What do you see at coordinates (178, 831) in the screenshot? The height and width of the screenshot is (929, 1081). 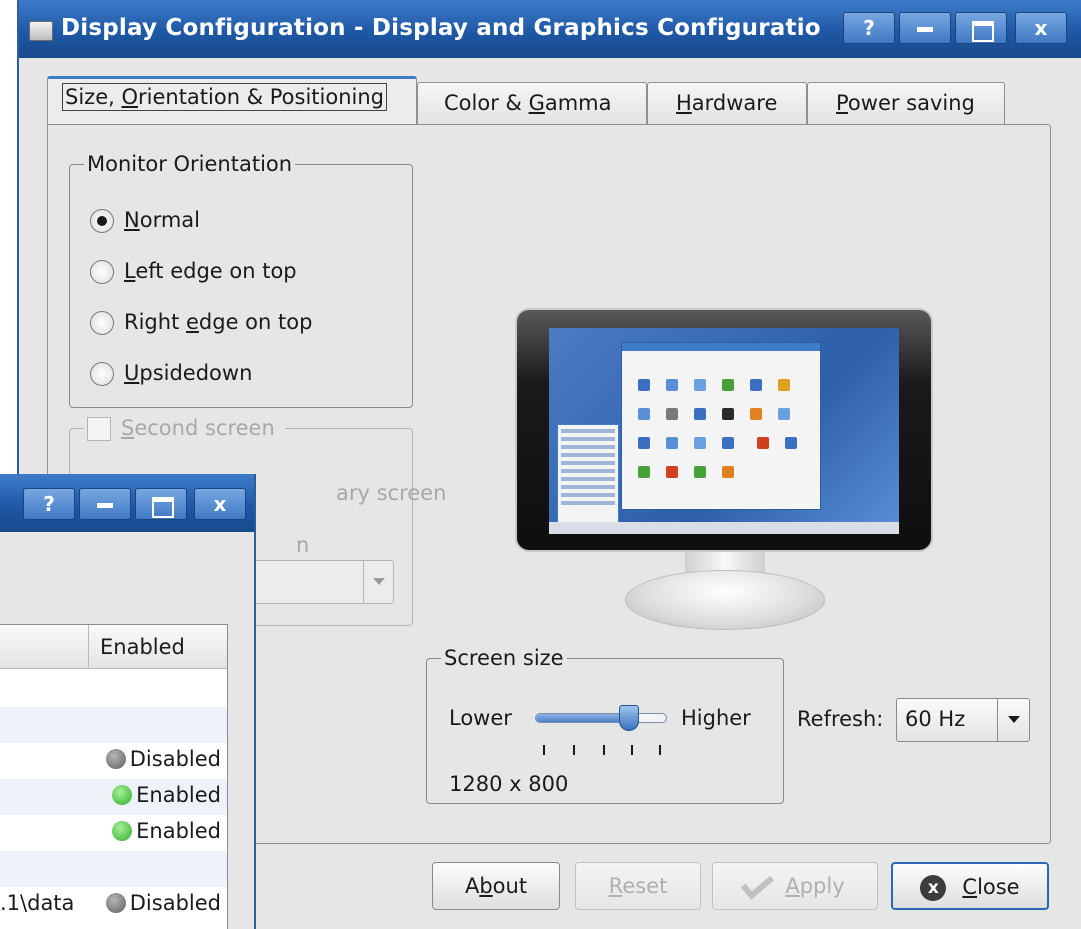 I see `status-text: Enabled` at bounding box center [178, 831].